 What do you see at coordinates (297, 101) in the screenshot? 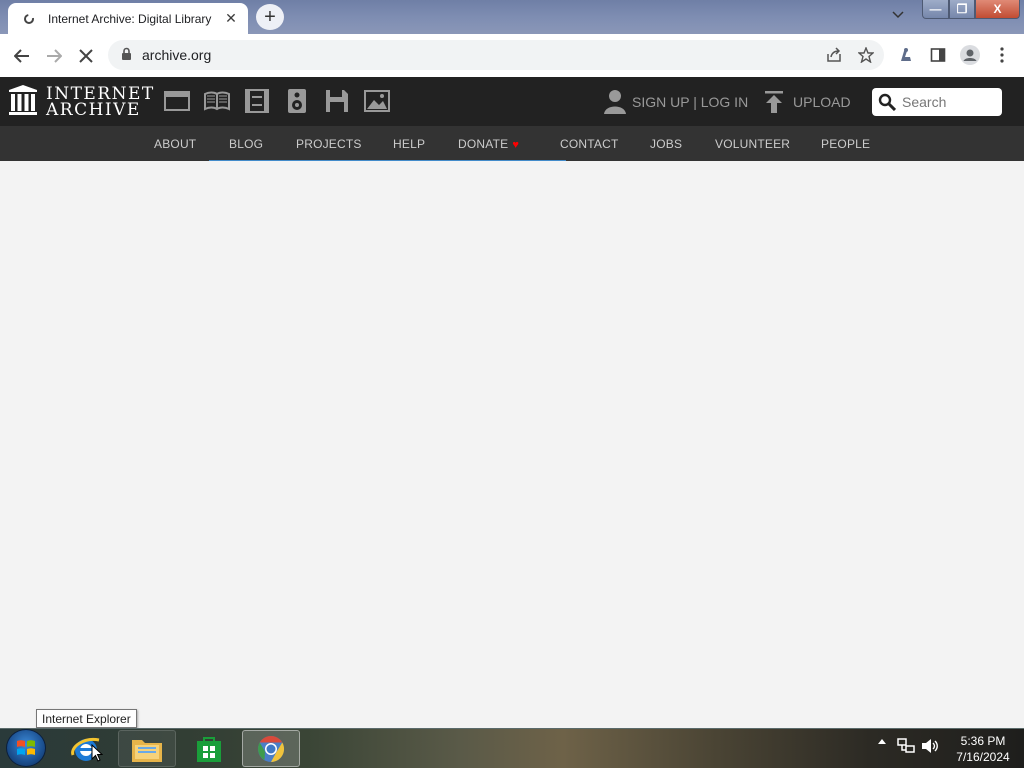
I see `audio-icon` at bounding box center [297, 101].